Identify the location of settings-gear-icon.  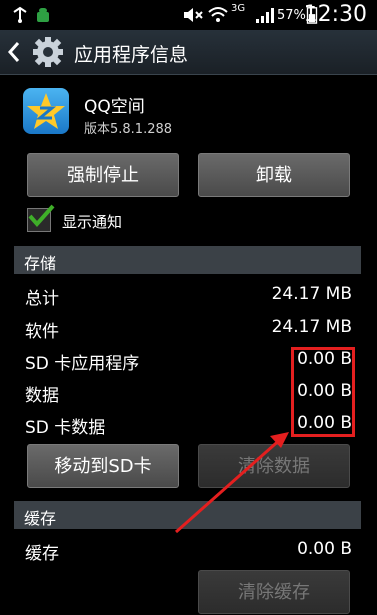
(48, 52).